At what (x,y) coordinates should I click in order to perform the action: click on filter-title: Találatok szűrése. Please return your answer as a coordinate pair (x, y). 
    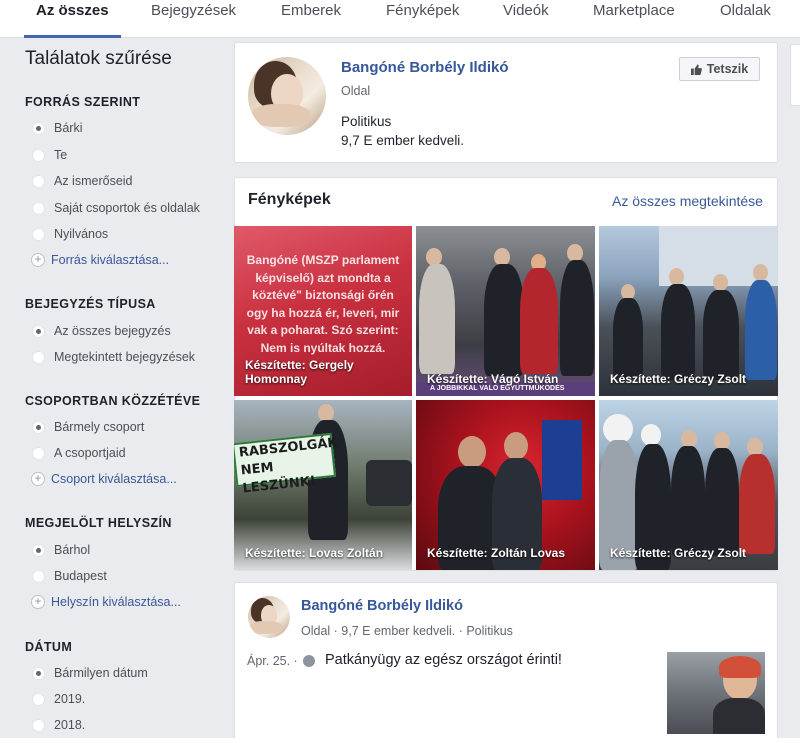
    Looking at the image, I should click on (98, 58).